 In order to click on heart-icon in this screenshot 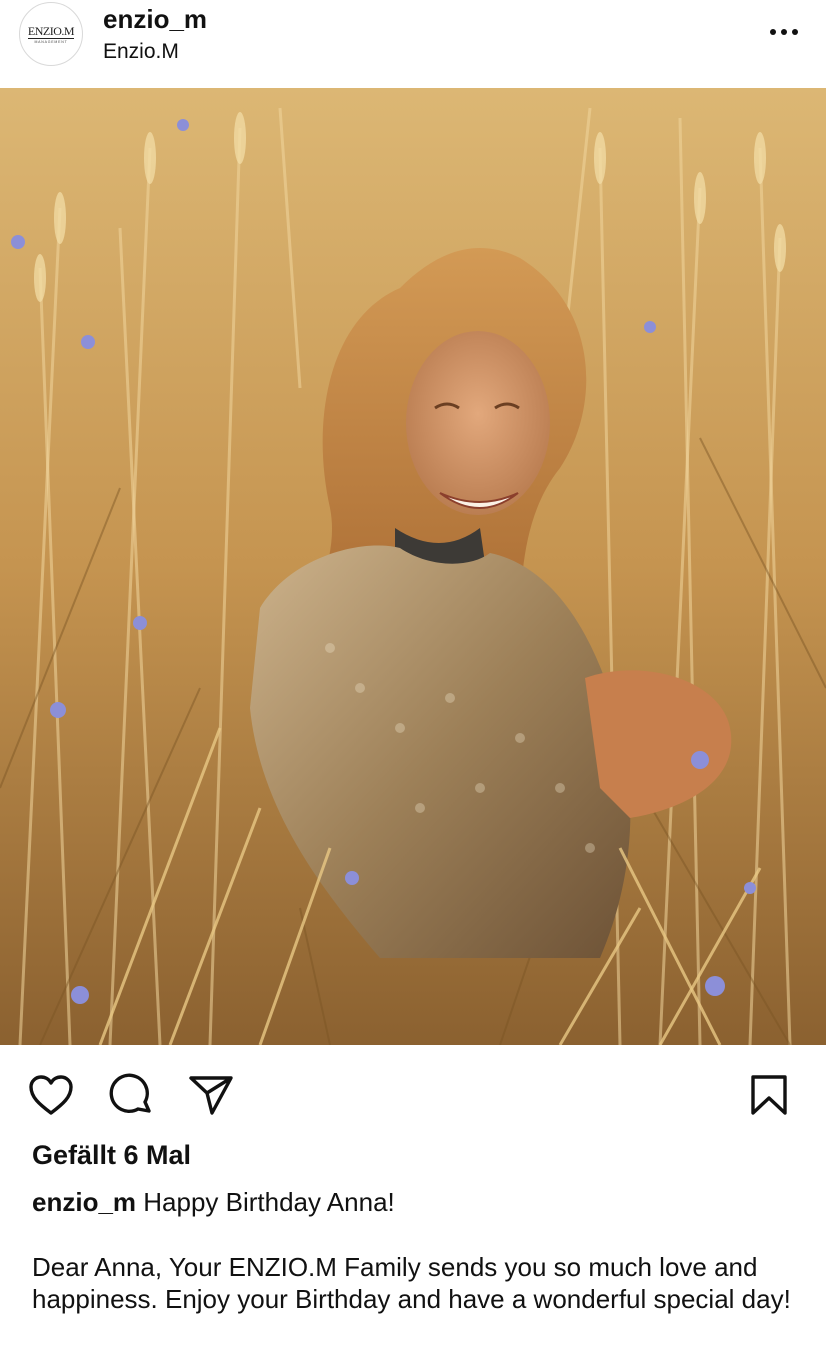, I will do `click(51, 1095)`.